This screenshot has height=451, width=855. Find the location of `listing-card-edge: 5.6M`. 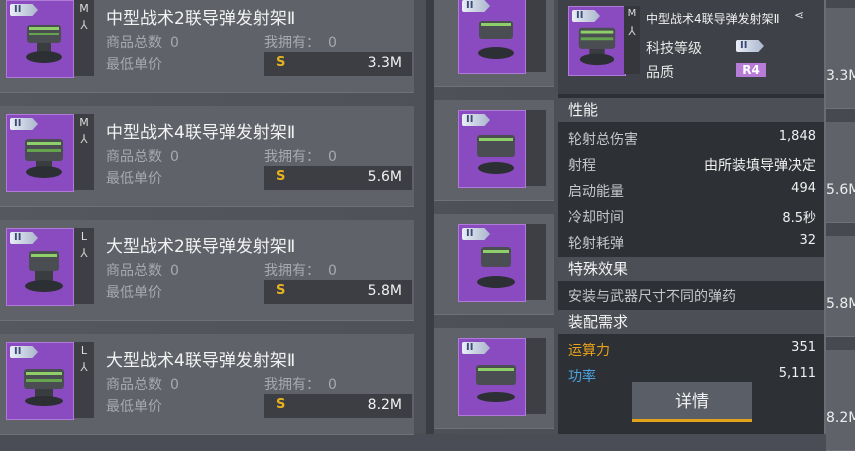

listing-card-edge: 5.6M is located at coordinates (840, 172).